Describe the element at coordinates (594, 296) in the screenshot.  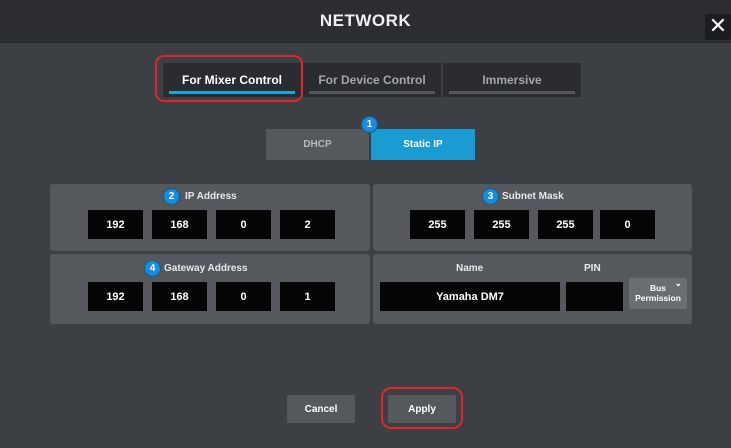
I see `pin-field` at that location.